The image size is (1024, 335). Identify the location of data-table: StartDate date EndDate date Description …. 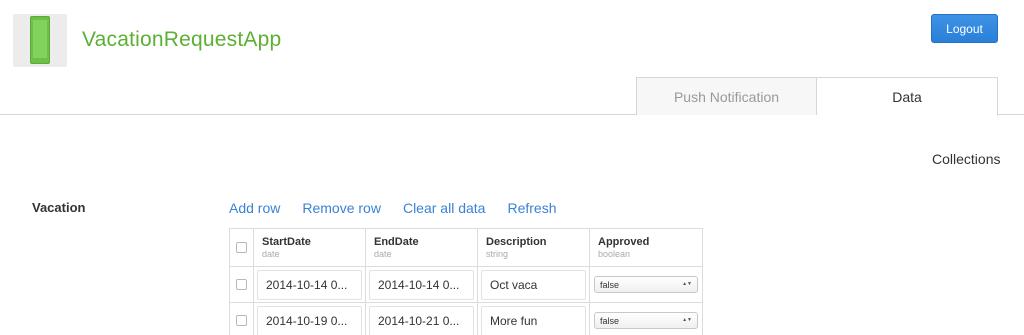
(466, 281).